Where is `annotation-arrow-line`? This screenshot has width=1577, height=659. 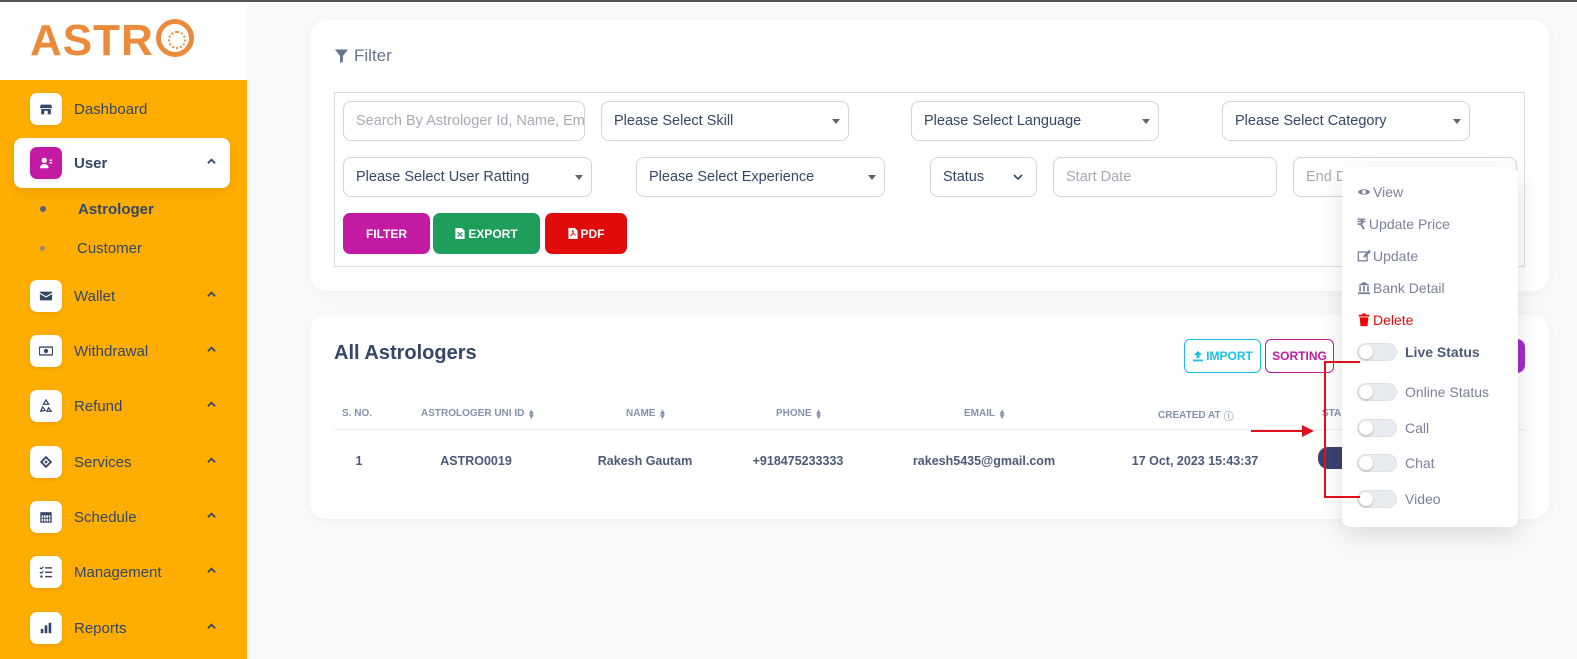 annotation-arrow-line is located at coordinates (1279, 431).